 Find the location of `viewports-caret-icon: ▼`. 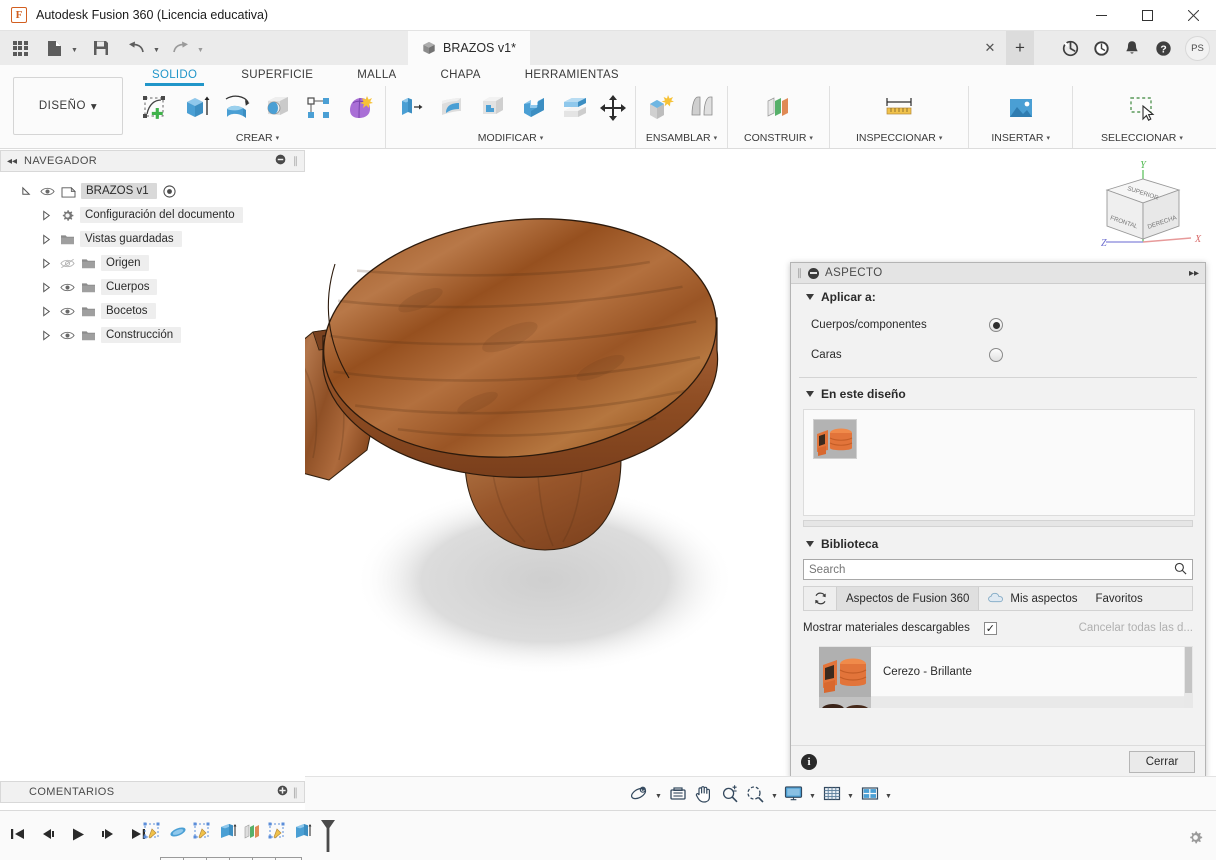

viewports-caret-icon: ▼ is located at coordinates (889, 794).